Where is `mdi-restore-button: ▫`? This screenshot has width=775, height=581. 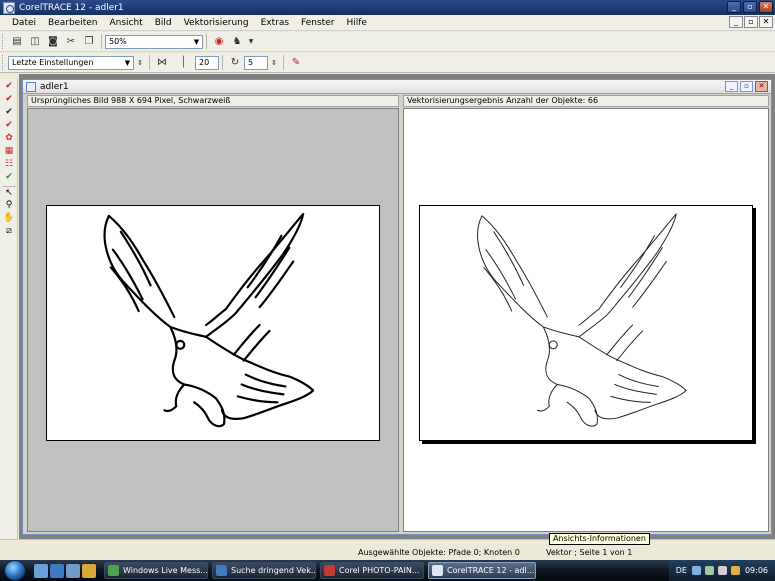 mdi-restore-button: ▫ is located at coordinates (751, 22).